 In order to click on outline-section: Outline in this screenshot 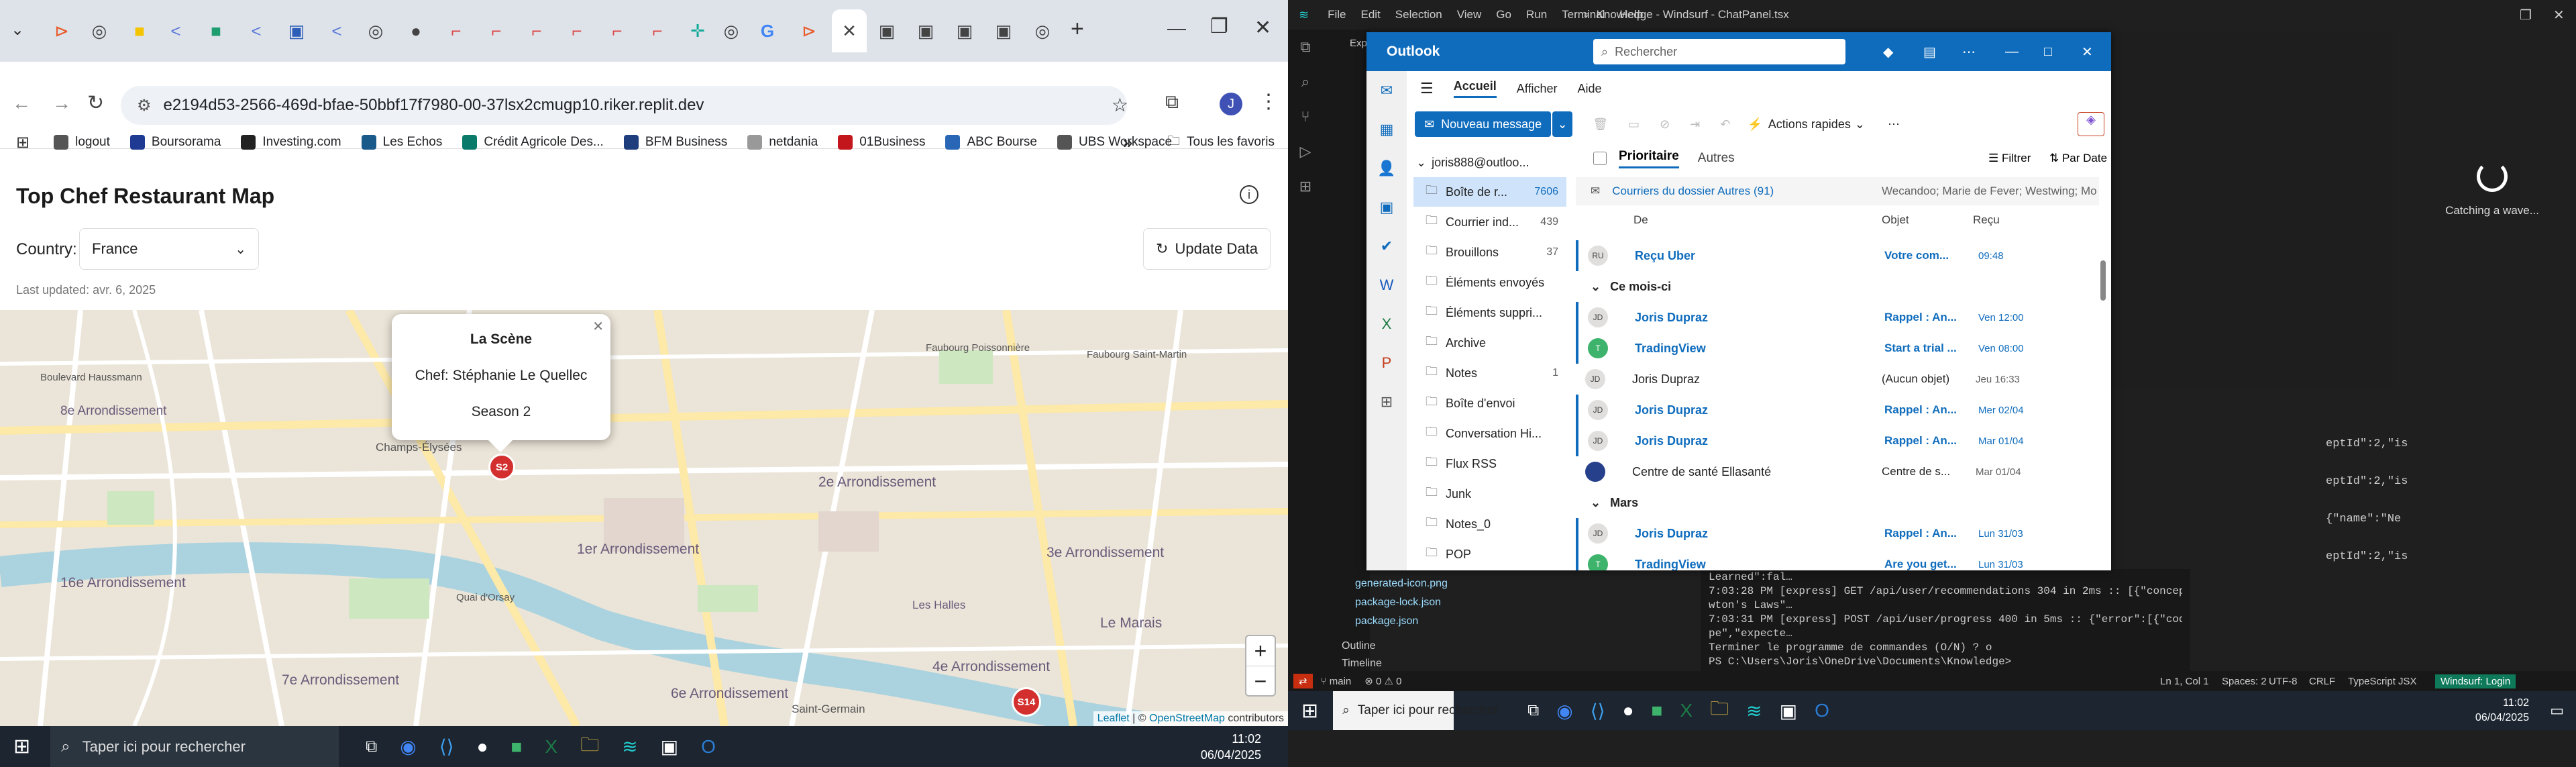, I will do `click(1362, 646)`.